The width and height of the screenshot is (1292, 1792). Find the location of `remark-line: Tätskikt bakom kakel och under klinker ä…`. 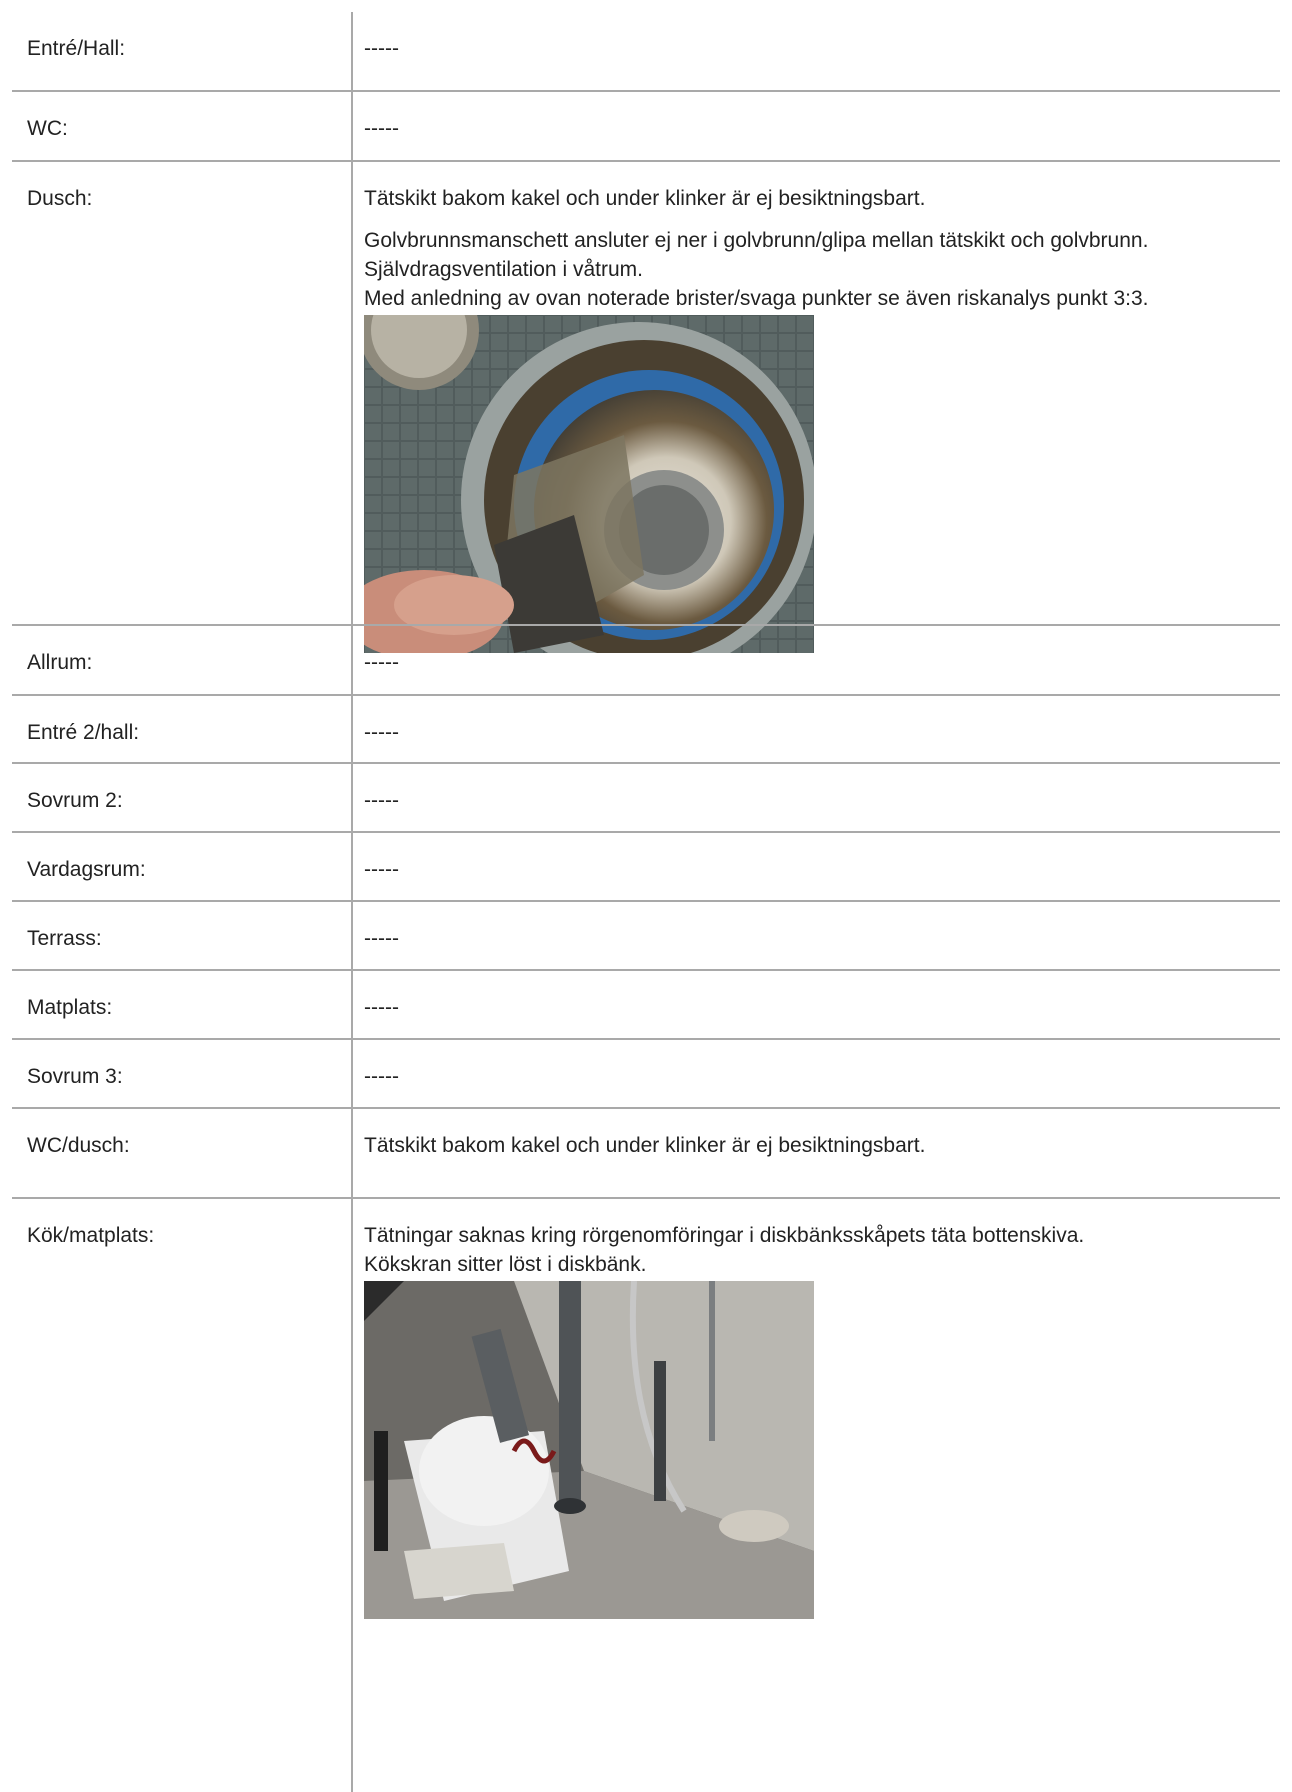

remark-line: Tätskikt bakom kakel och under klinker ä… is located at coordinates (645, 198).